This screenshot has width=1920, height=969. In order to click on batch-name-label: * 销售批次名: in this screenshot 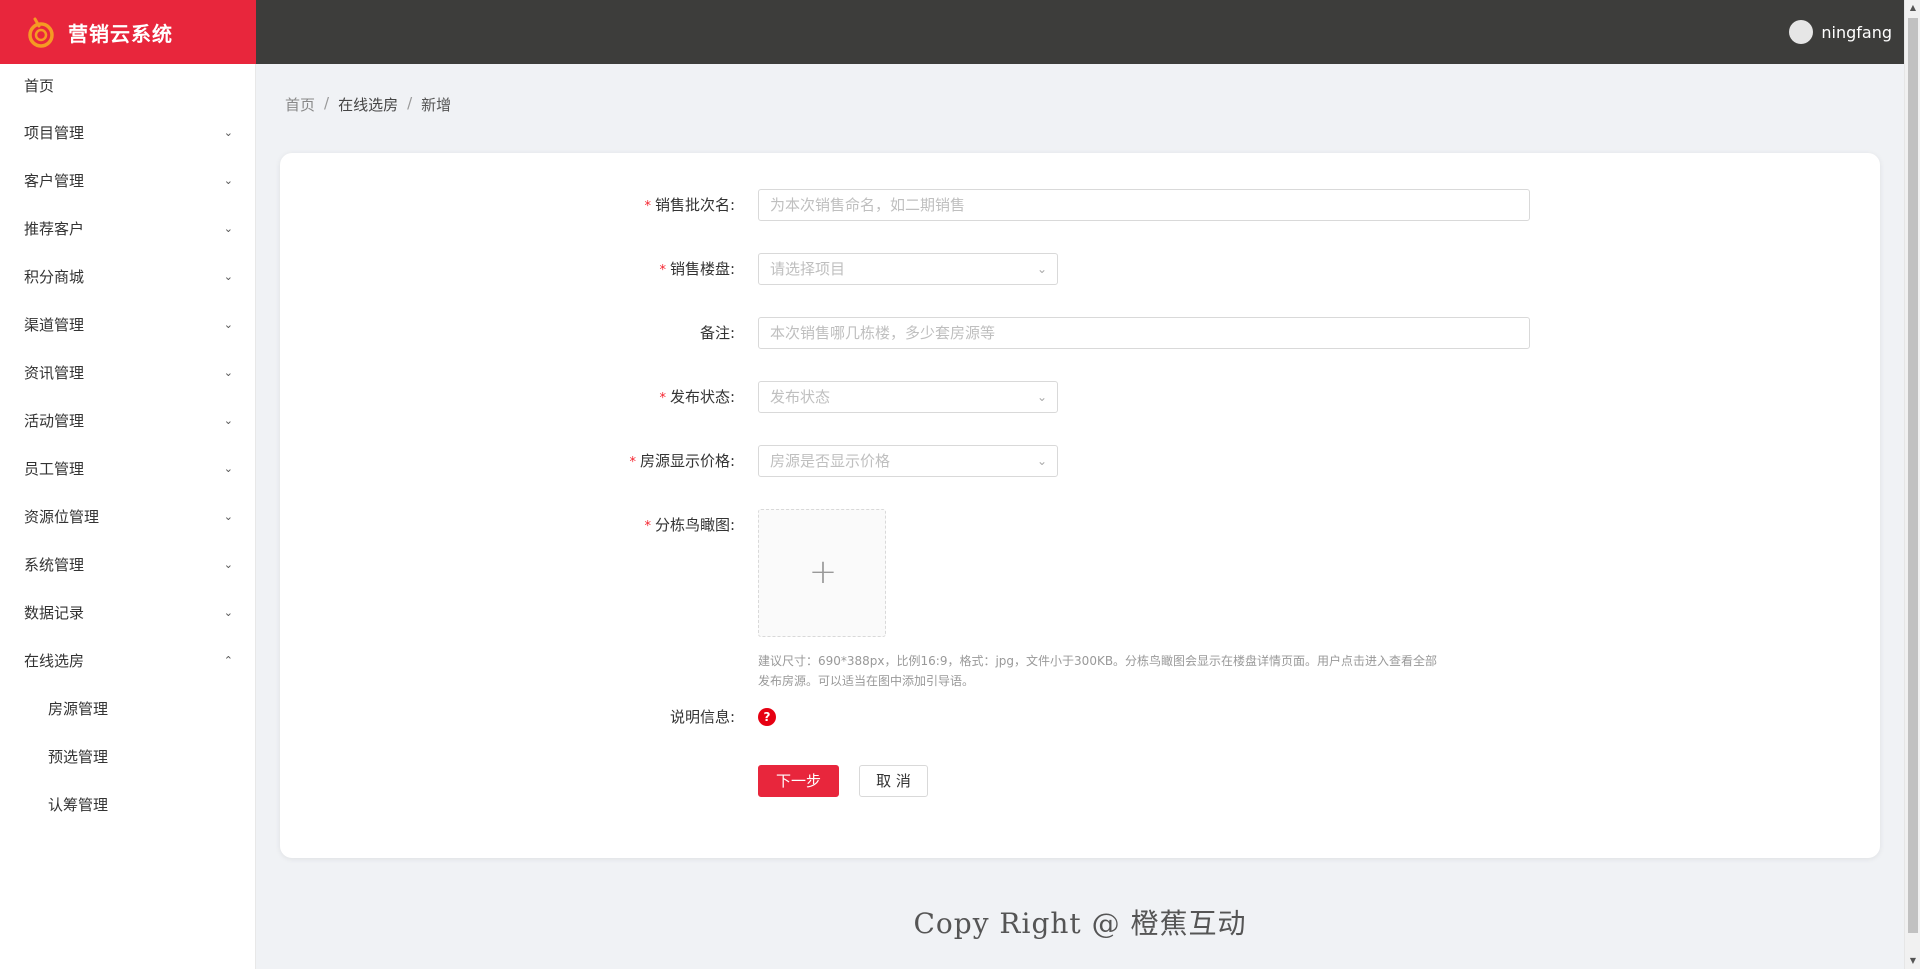, I will do `click(689, 205)`.